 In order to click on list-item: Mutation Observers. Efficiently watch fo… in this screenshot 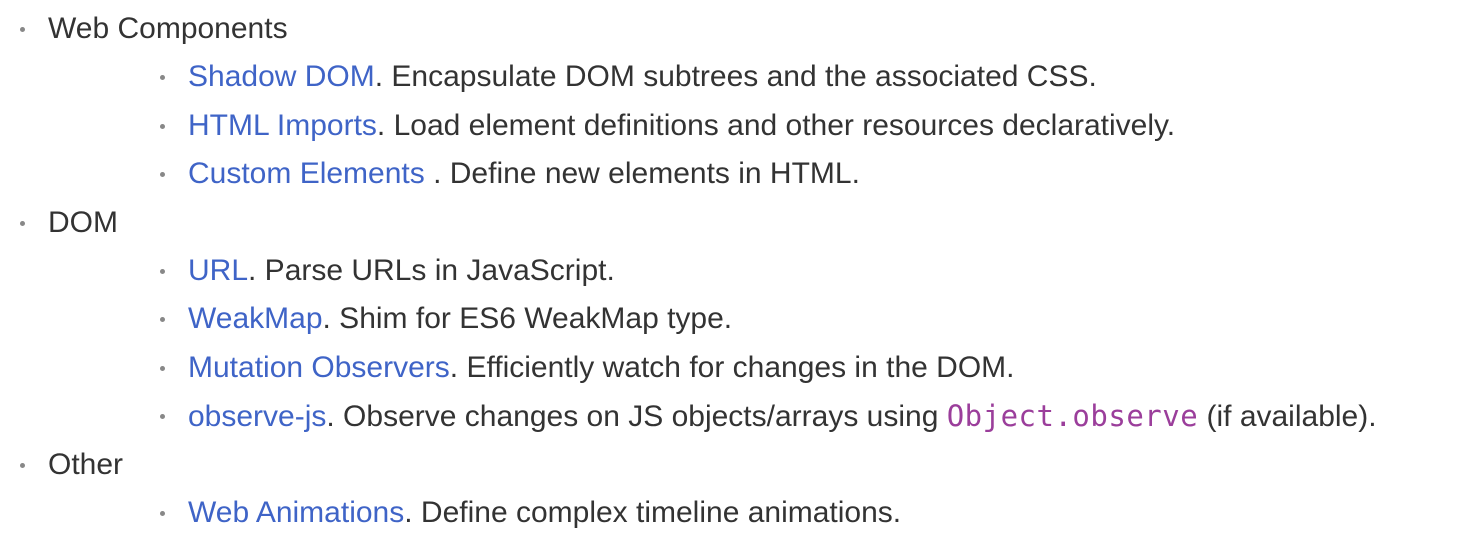, I will do `click(688, 368)`.